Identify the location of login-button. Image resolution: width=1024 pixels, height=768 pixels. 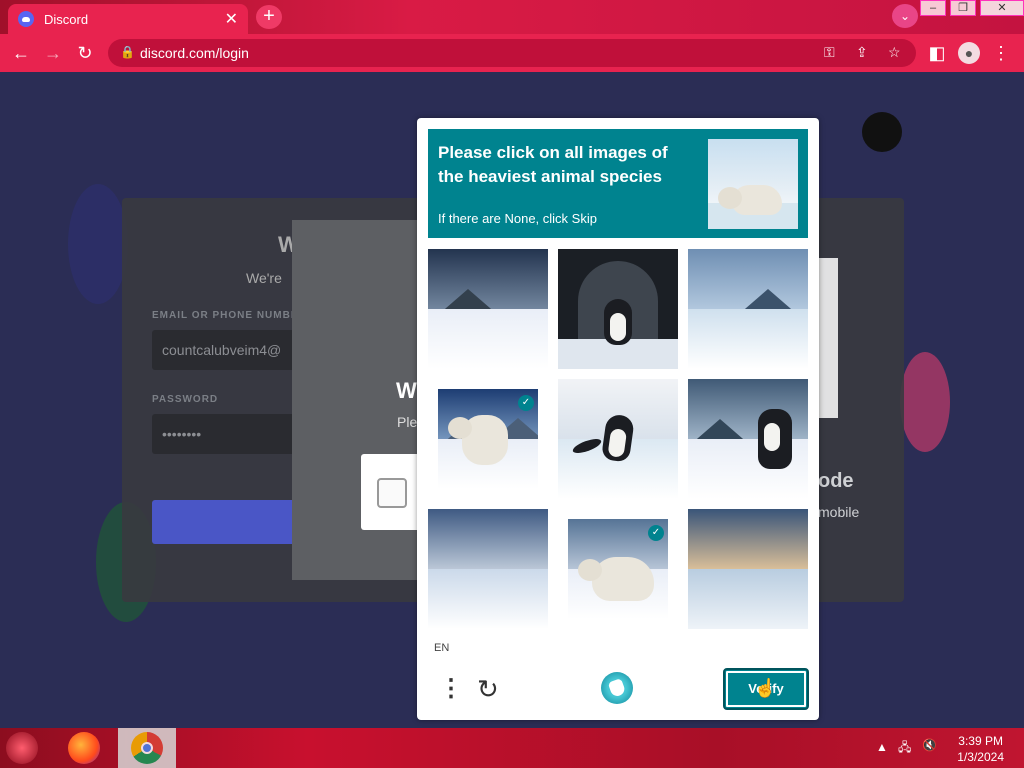
(227, 522).